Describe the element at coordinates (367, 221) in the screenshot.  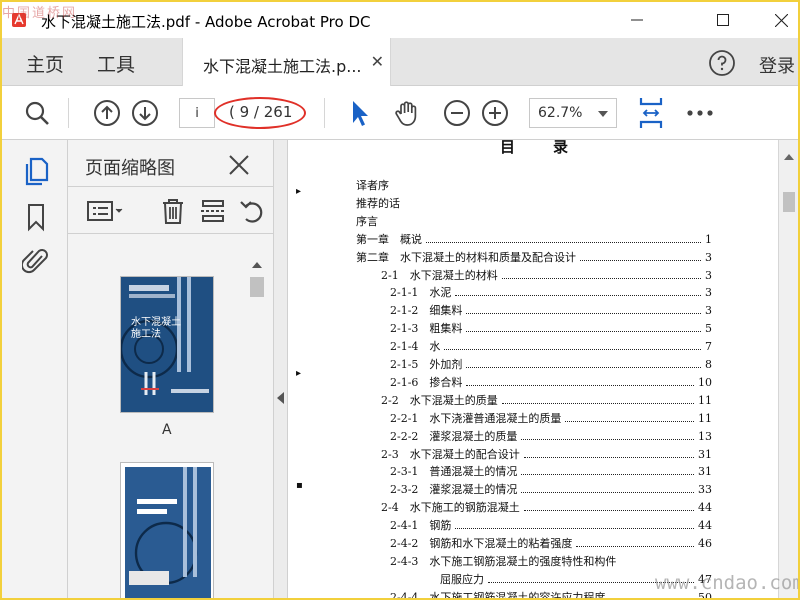
I see `toc-label: 序言` at that location.